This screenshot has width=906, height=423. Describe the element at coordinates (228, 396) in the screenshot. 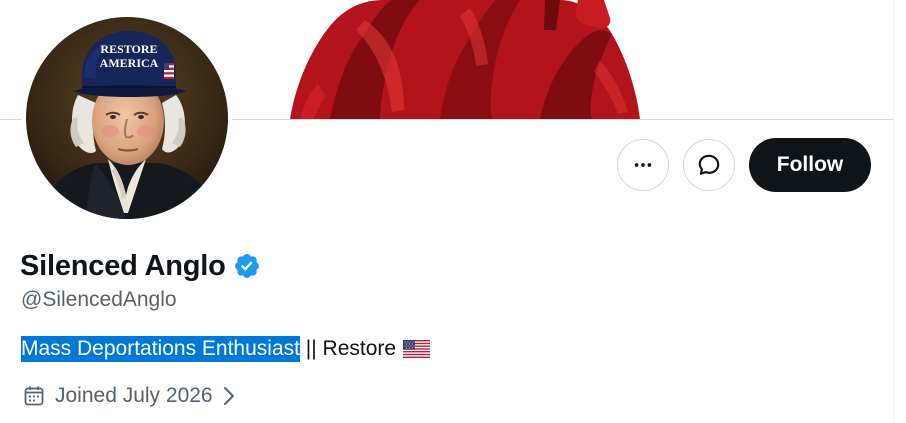

I see `chevron-right-icon` at that location.